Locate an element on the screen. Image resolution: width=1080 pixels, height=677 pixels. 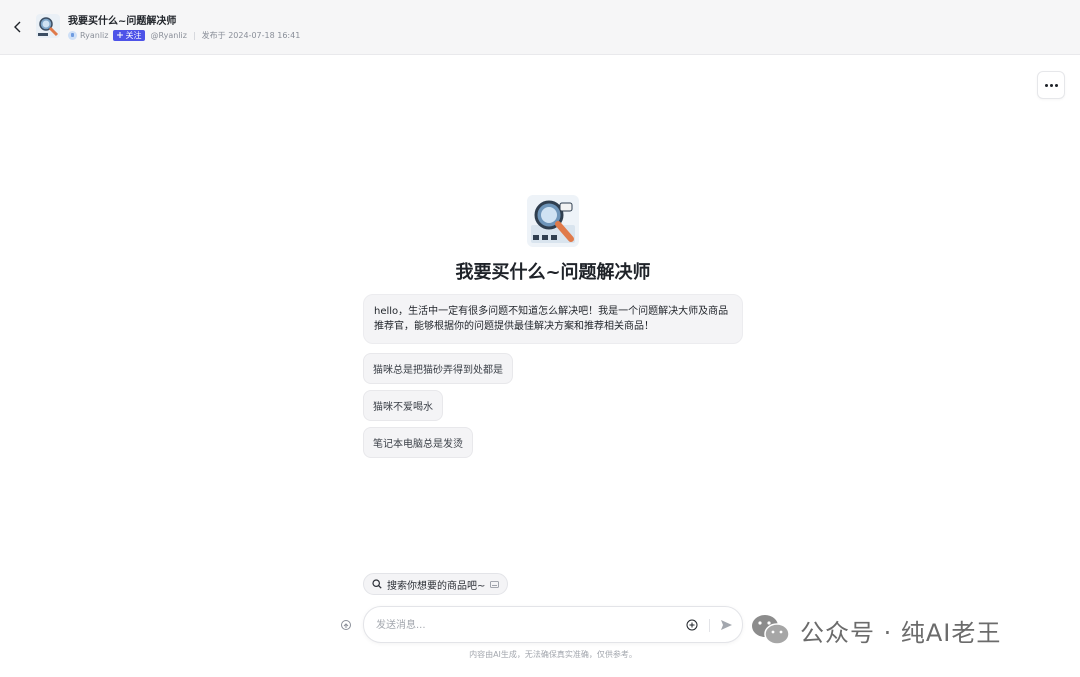
send-button is located at coordinates (726, 625).